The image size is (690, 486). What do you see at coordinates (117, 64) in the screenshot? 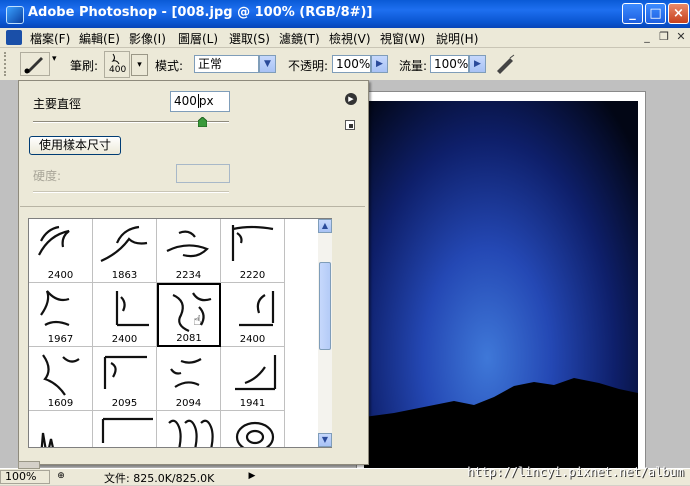
I see `brush-preview: 400` at bounding box center [117, 64].